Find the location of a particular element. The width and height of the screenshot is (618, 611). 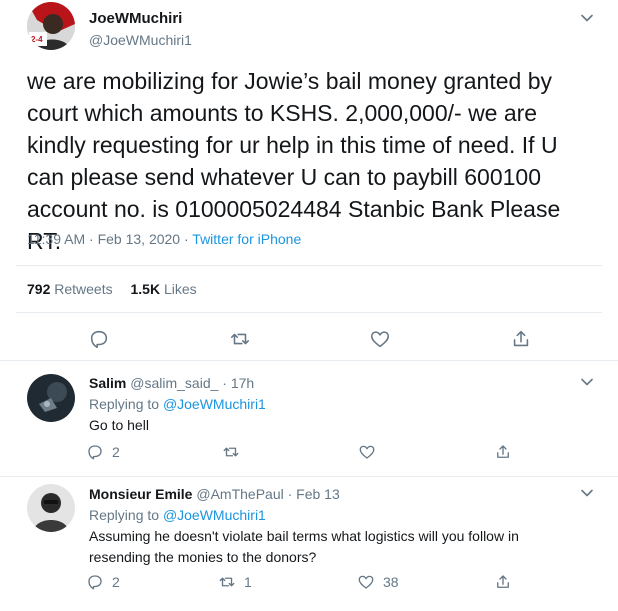

author-avatar: 2-4 is located at coordinates (51, 26).